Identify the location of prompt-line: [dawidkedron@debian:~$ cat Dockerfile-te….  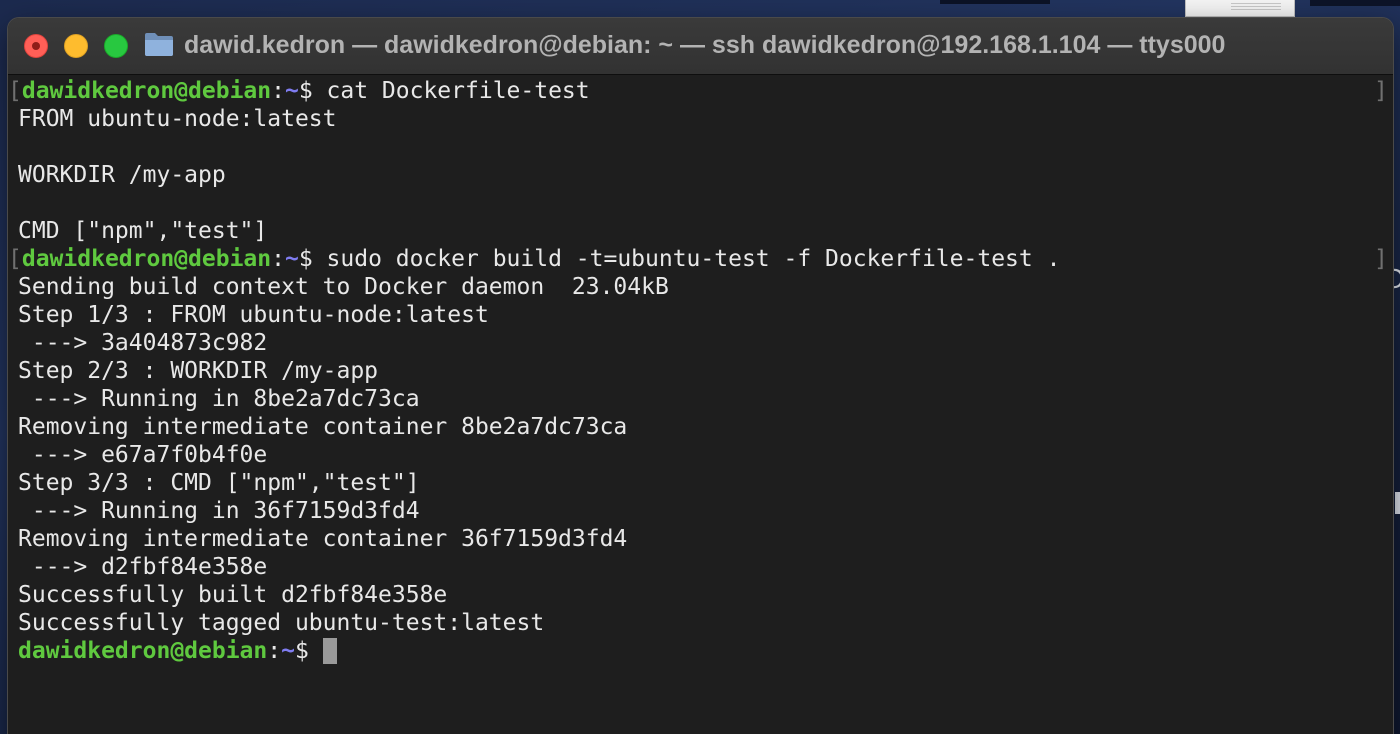
(299, 91).